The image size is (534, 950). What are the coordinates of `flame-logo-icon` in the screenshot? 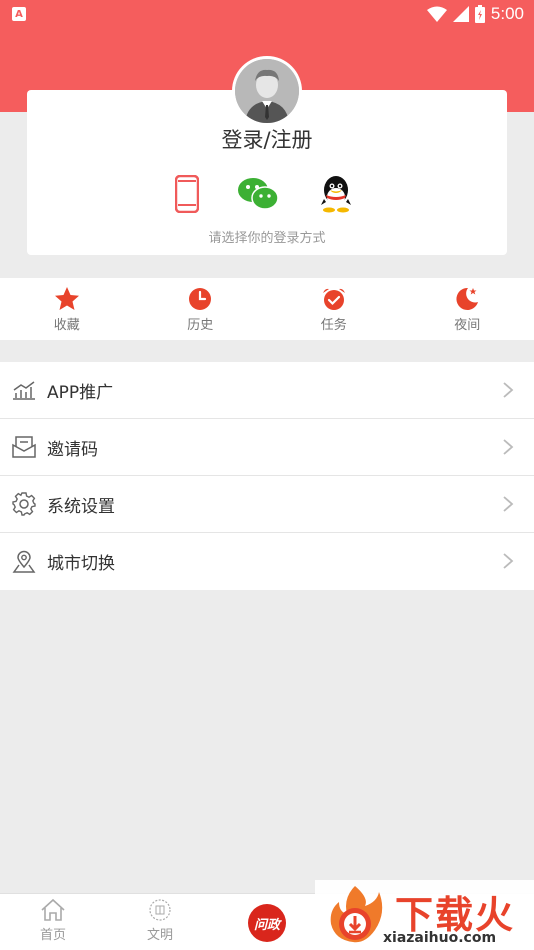 It's located at (355, 915).